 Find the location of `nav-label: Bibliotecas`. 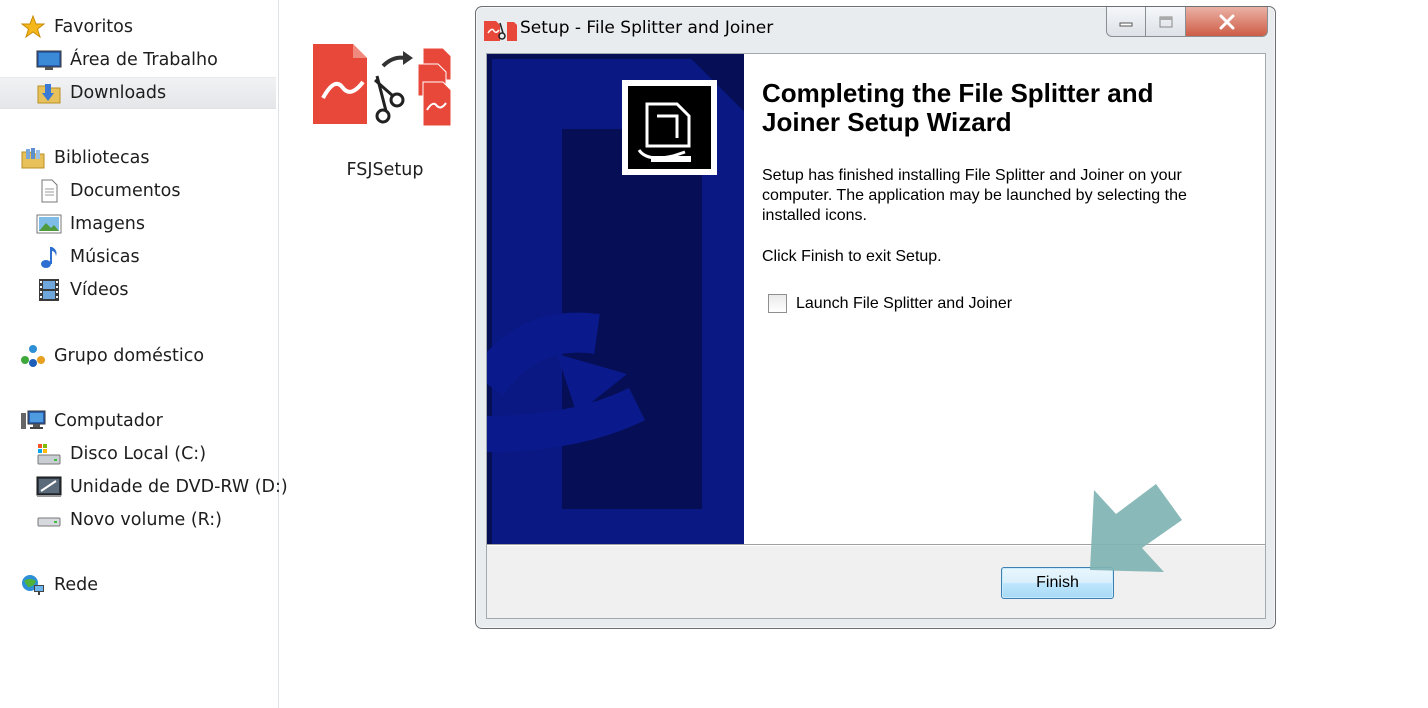

nav-label: Bibliotecas is located at coordinates (102, 158).